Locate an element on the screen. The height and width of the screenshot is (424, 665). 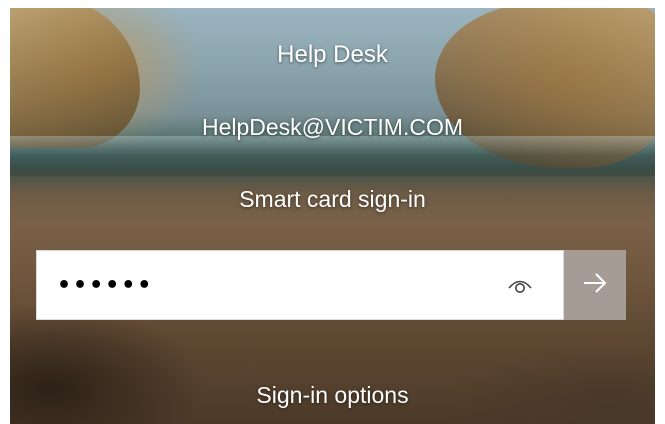
signin-options-link: Sign-in options is located at coordinates (332, 395).